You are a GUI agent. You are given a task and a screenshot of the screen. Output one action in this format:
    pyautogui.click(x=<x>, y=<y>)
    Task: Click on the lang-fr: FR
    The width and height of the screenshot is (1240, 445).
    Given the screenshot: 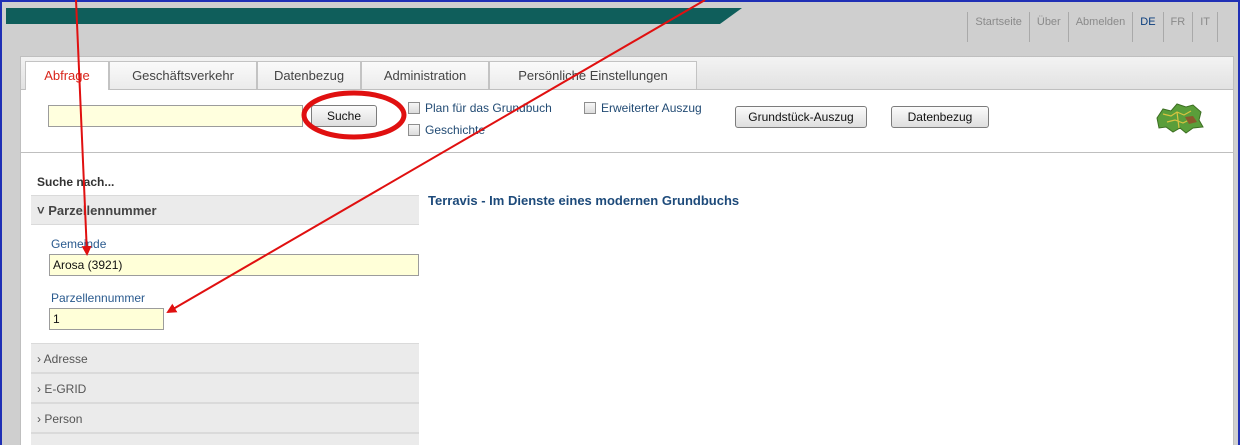 What is the action you would take?
    pyautogui.click(x=1179, y=27)
    